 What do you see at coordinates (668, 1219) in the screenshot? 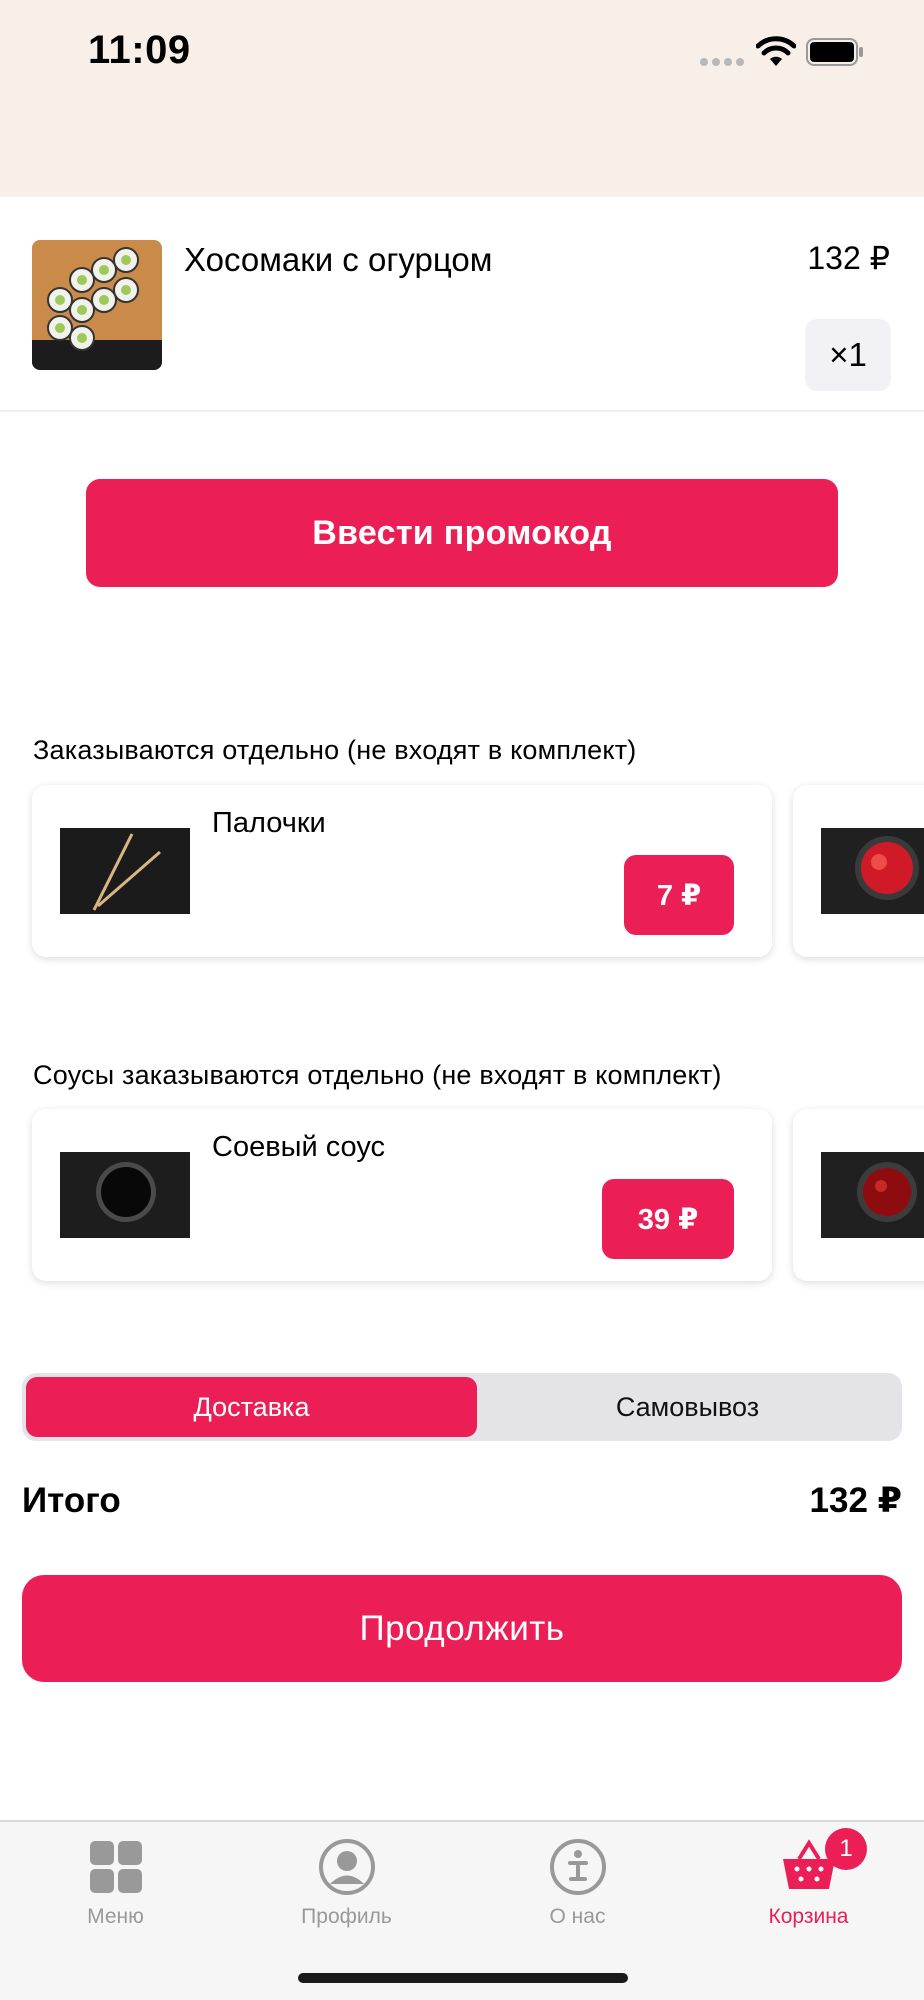
I see `add-sauce-price-button: 39 ₽` at bounding box center [668, 1219].